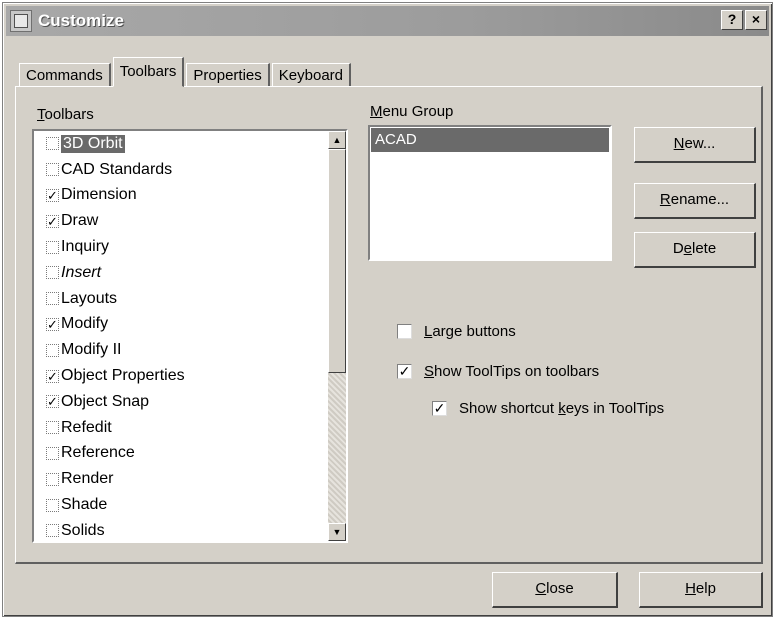  Describe the element at coordinates (80, 221) in the screenshot. I see `toolbar-list-item-label: Draw` at that location.